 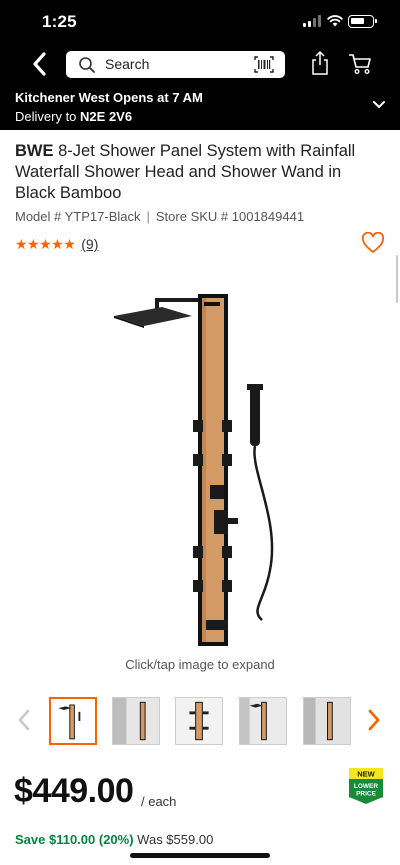 I want to click on postal-code: N2E 2V6, so click(x=106, y=116).